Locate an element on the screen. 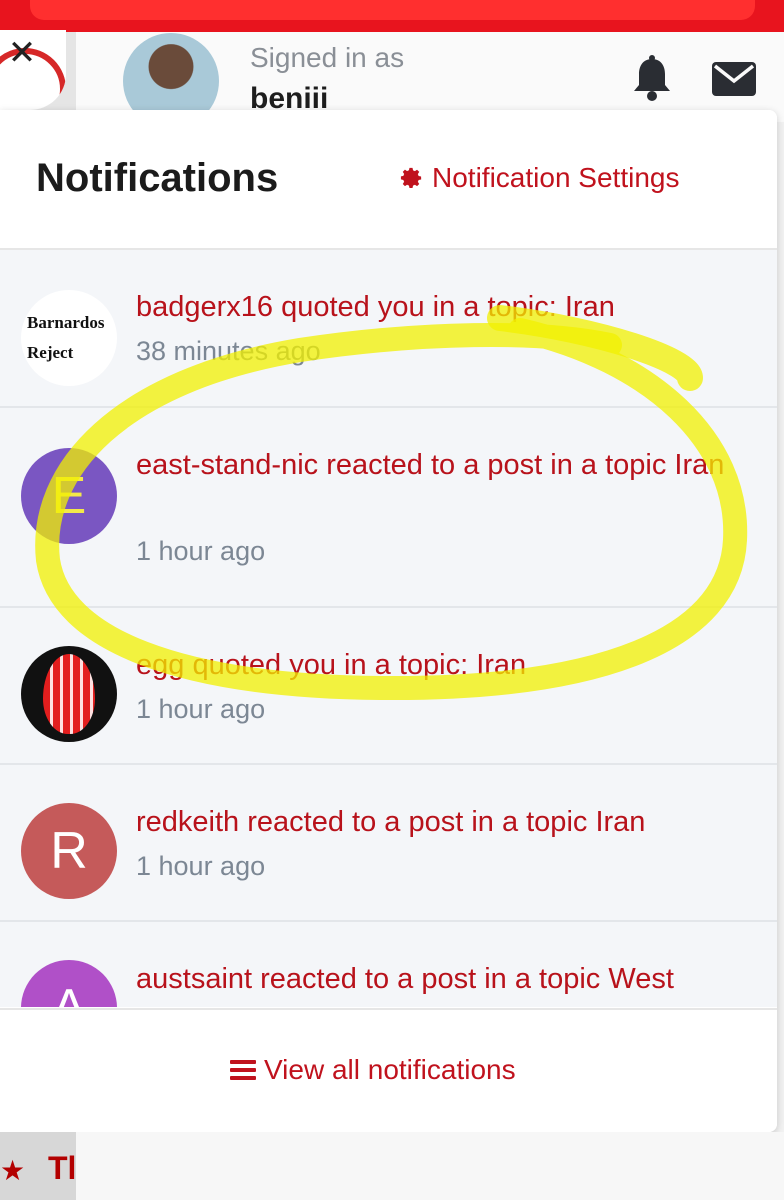 The image size is (784, 1200). avatar-letter: R is located at coordinates (69, 851).